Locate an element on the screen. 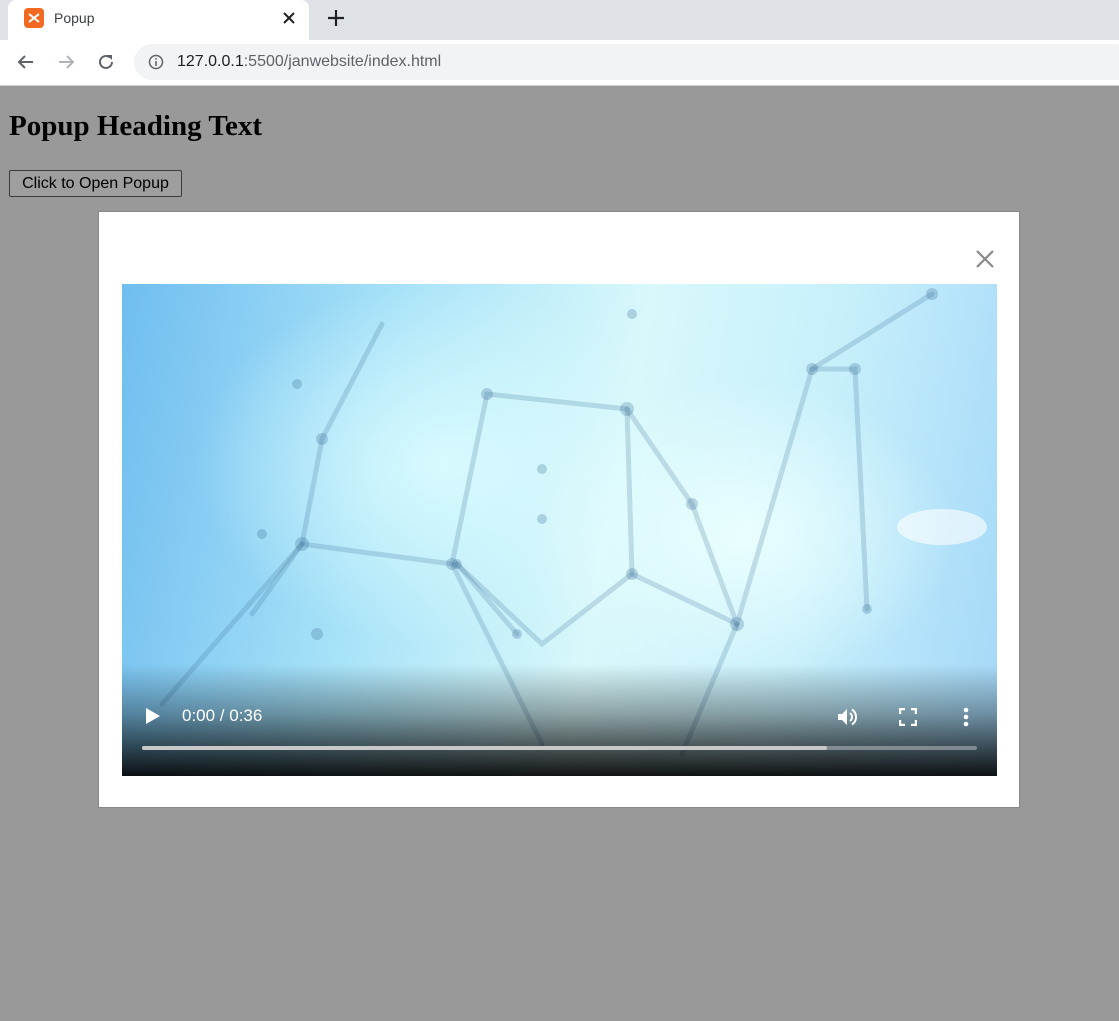 The image size is (1119, 1021). url-text: 127.0.0.1:5500/janwebsite/index.html is located at coordinates (309, 62).